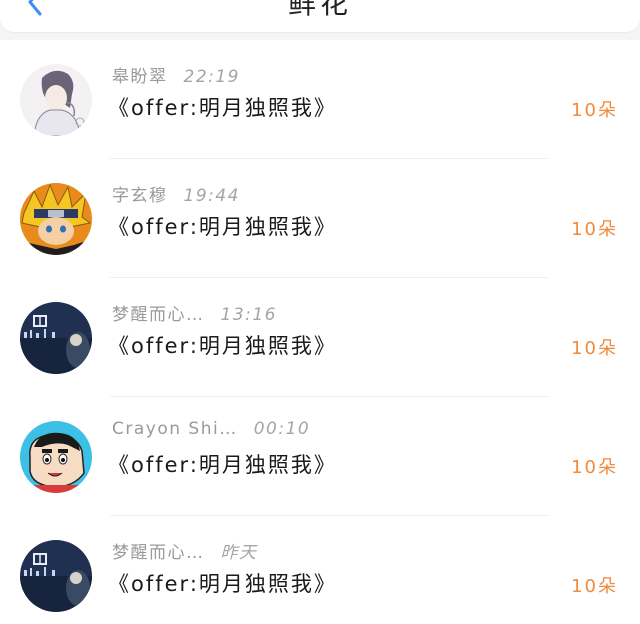 This screenshot has width=640, height=624. I want to click on anime-sketch-avatar-icon, so click(56, 100).